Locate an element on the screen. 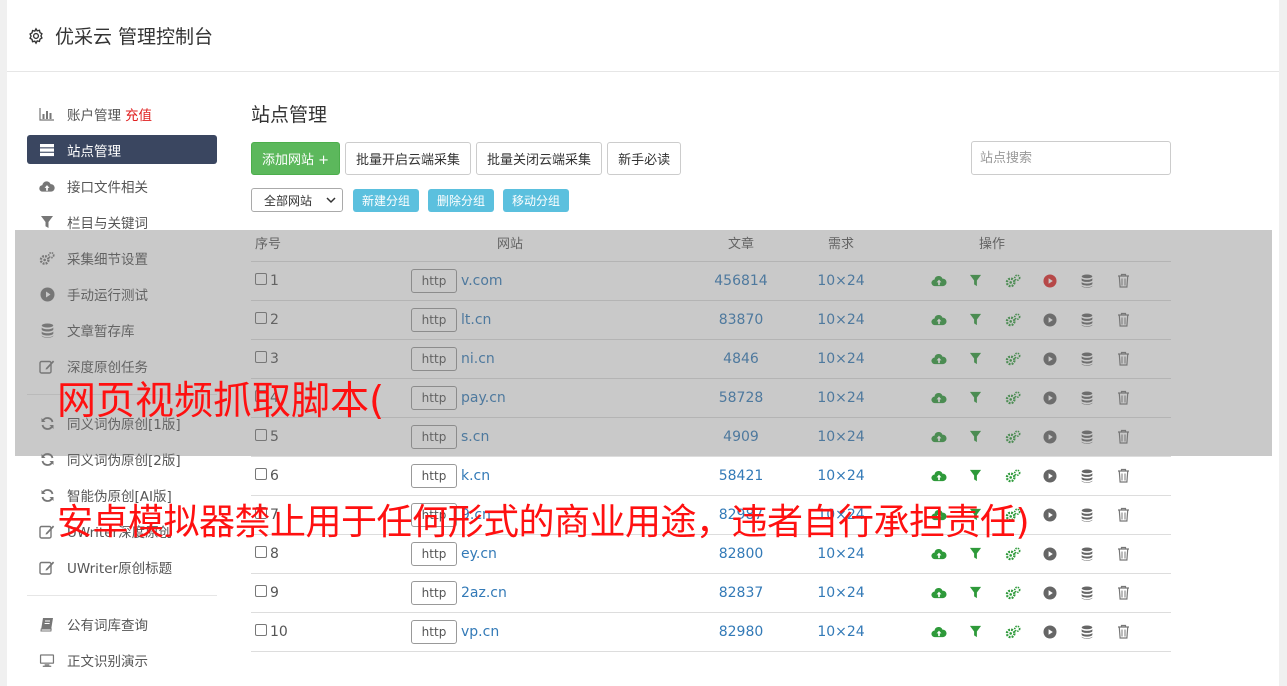 The width and height of the screenshot is (1287, 686). sidebar-item-items2-2: 智能伪原创[AI版] is located at coordinates (122, 495).